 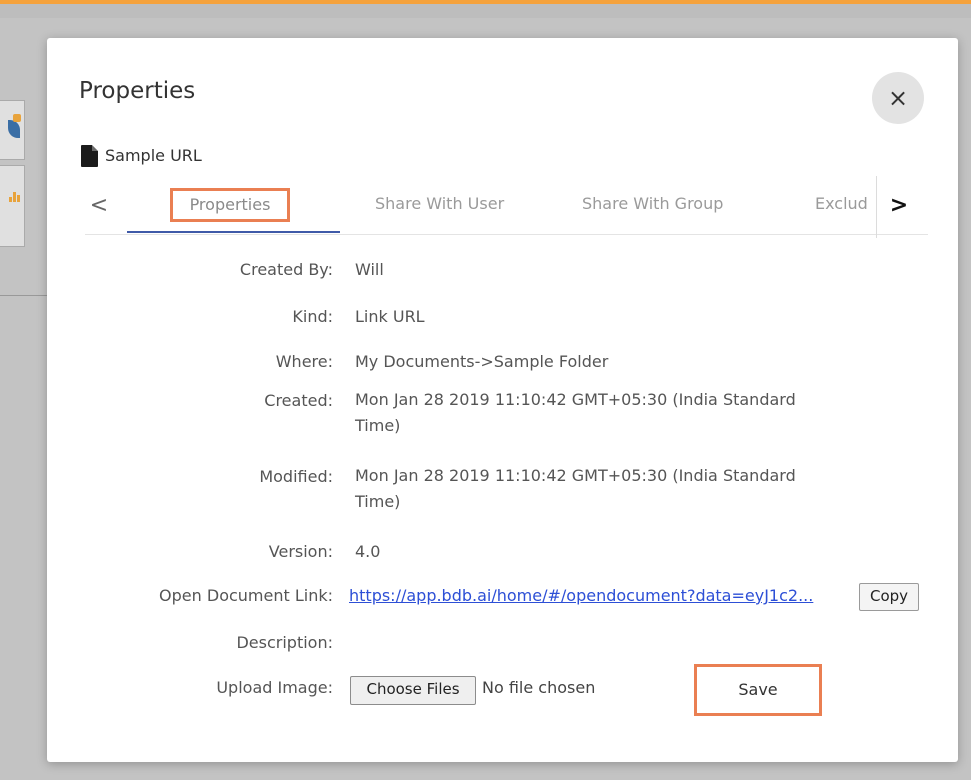 What do you see at coordinates (24, 295) in the screenshot?
I see `background-divider` at bounding box center [24, 295].